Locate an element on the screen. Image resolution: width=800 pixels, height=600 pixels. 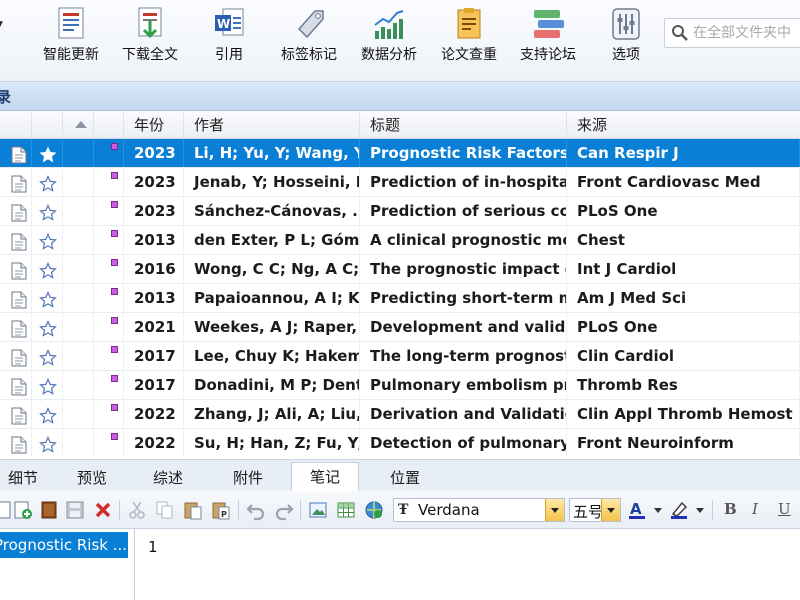
bold-button: B is located at coordinates (730, 509).